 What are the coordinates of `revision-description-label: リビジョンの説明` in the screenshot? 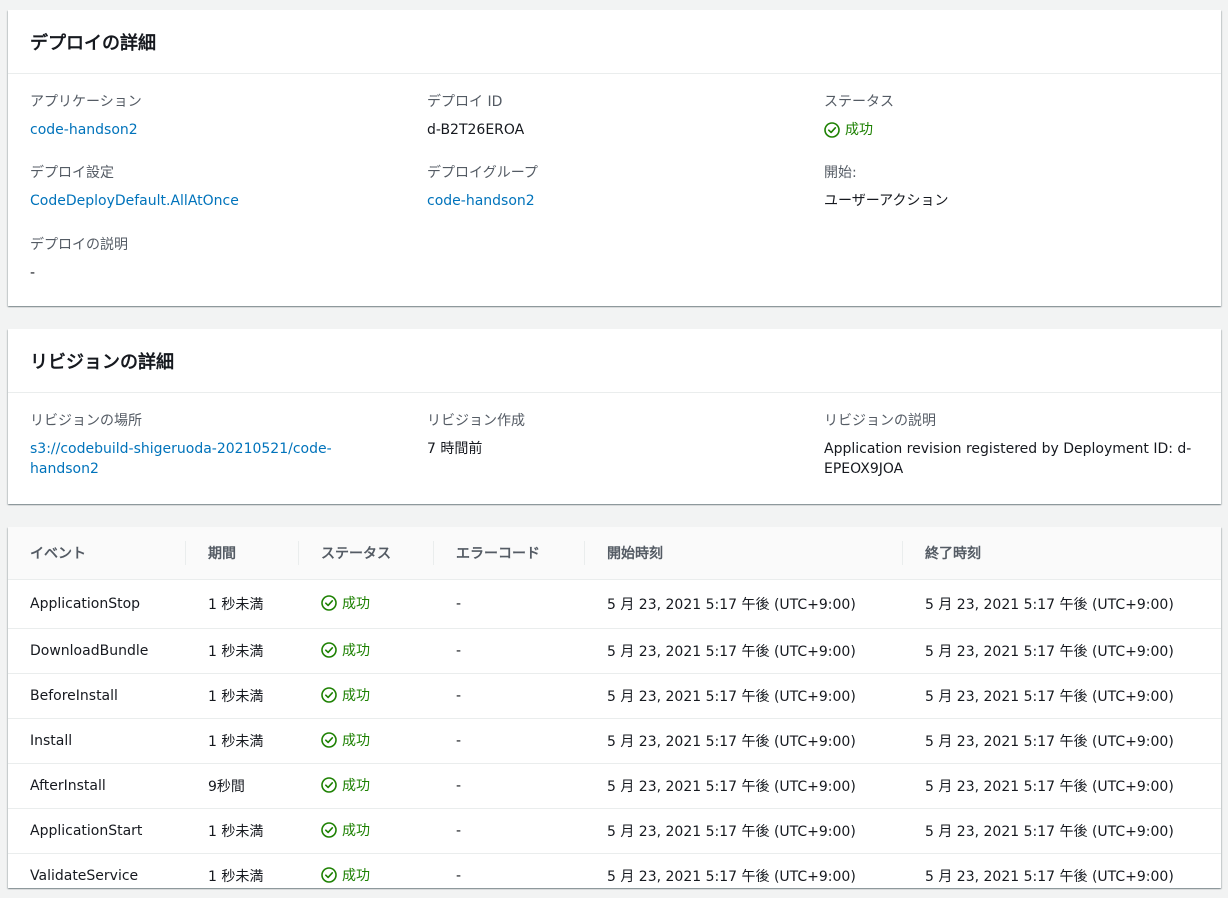 It's located at (1014, 421).